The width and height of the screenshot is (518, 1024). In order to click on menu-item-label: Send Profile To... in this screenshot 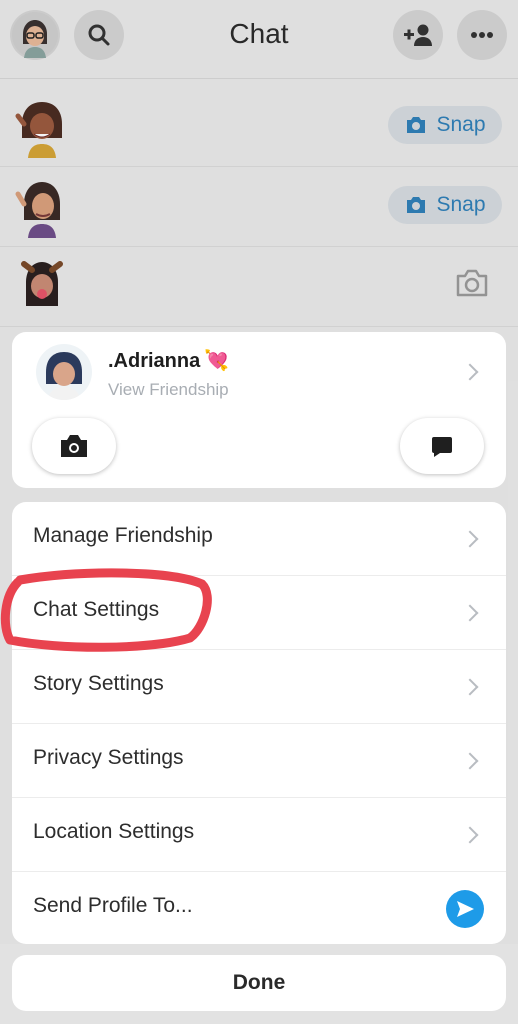, I will do `click(113, 905)`.